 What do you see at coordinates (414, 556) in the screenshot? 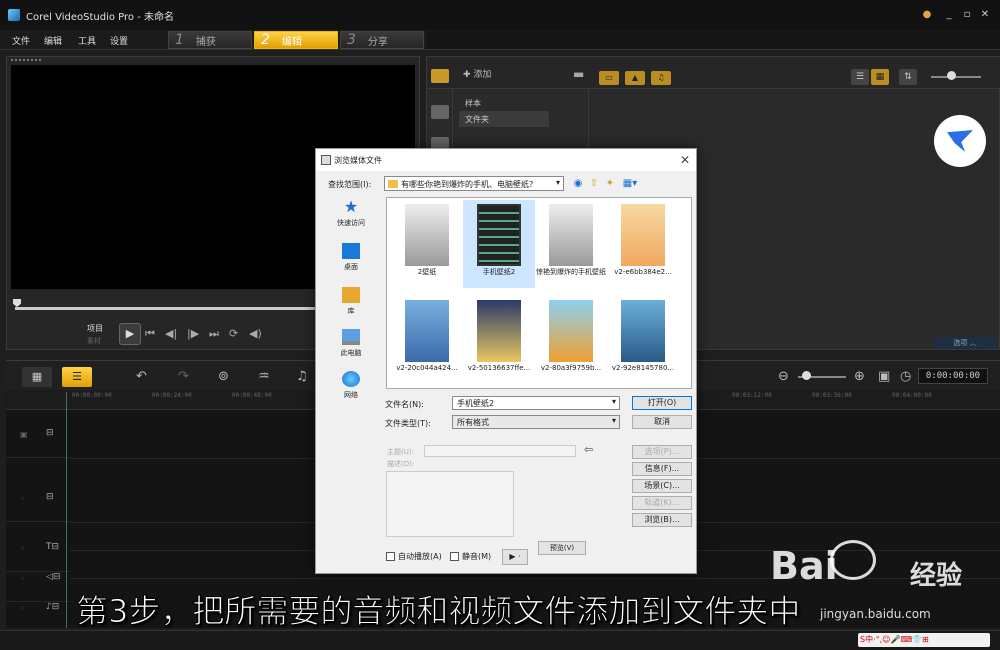
I see `autoplay-checkbox: 自动播放(A)` at bounding box center [414, 556].